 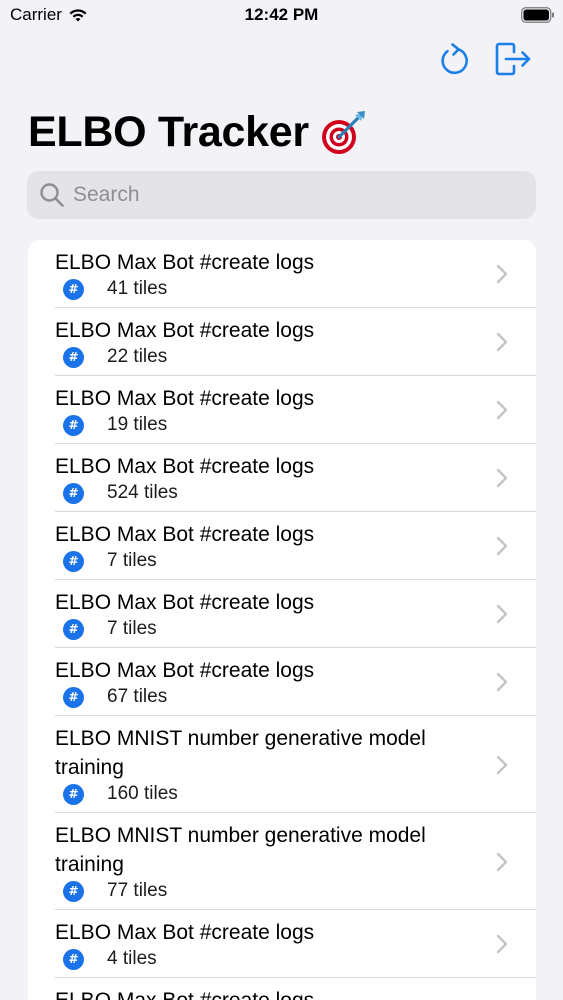 I want to click on list-item: ELBO Max Bot #create logs #41 tiles, so click(x=282, y=274).